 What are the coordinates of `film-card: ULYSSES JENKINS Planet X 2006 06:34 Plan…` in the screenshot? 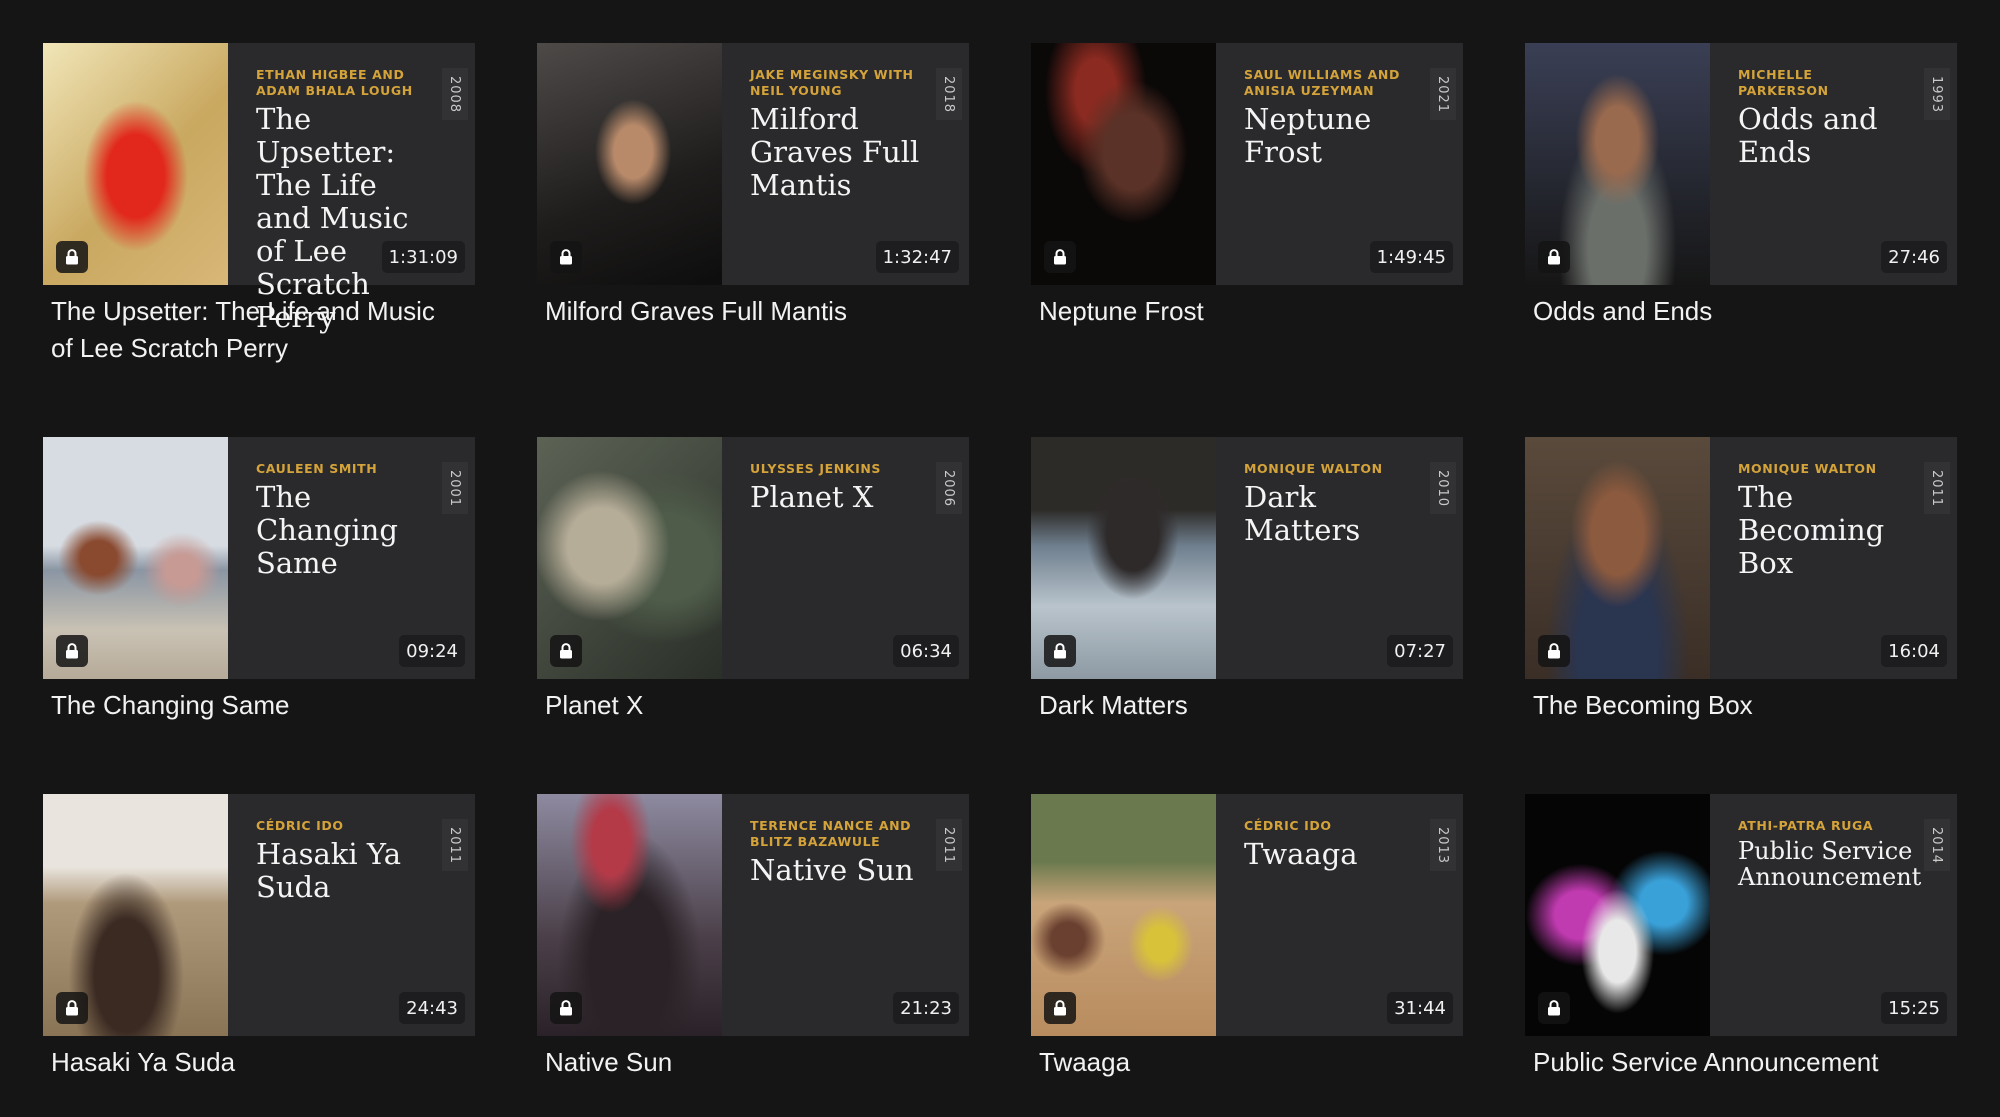 It's located at (753, 615).